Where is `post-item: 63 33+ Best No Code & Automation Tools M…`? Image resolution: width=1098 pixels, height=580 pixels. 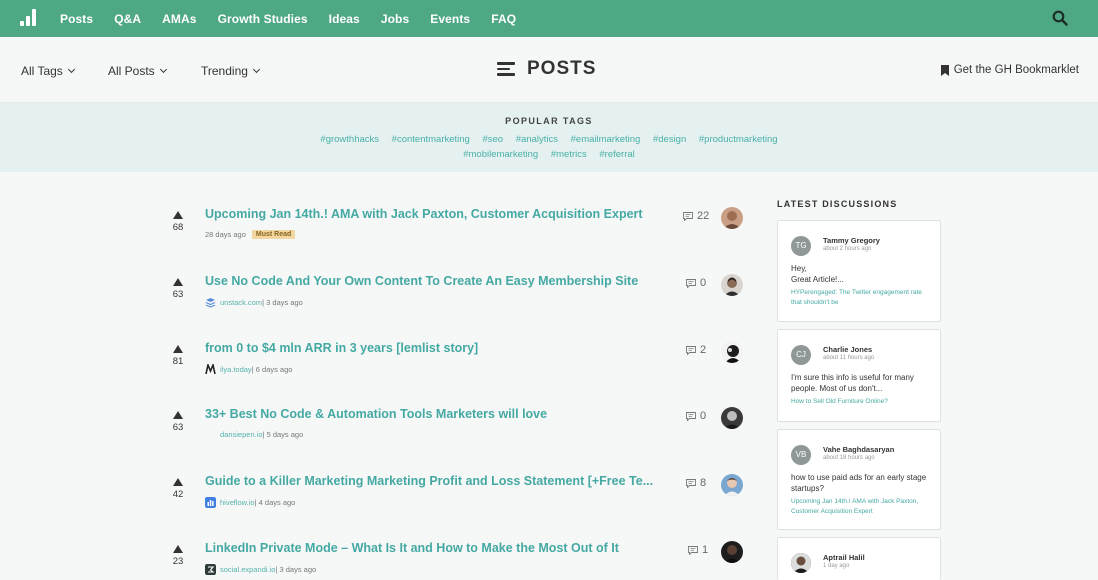
post-item: 63 33+ Best No Code & Automation Tools M… is located at coordinates (460, 432).